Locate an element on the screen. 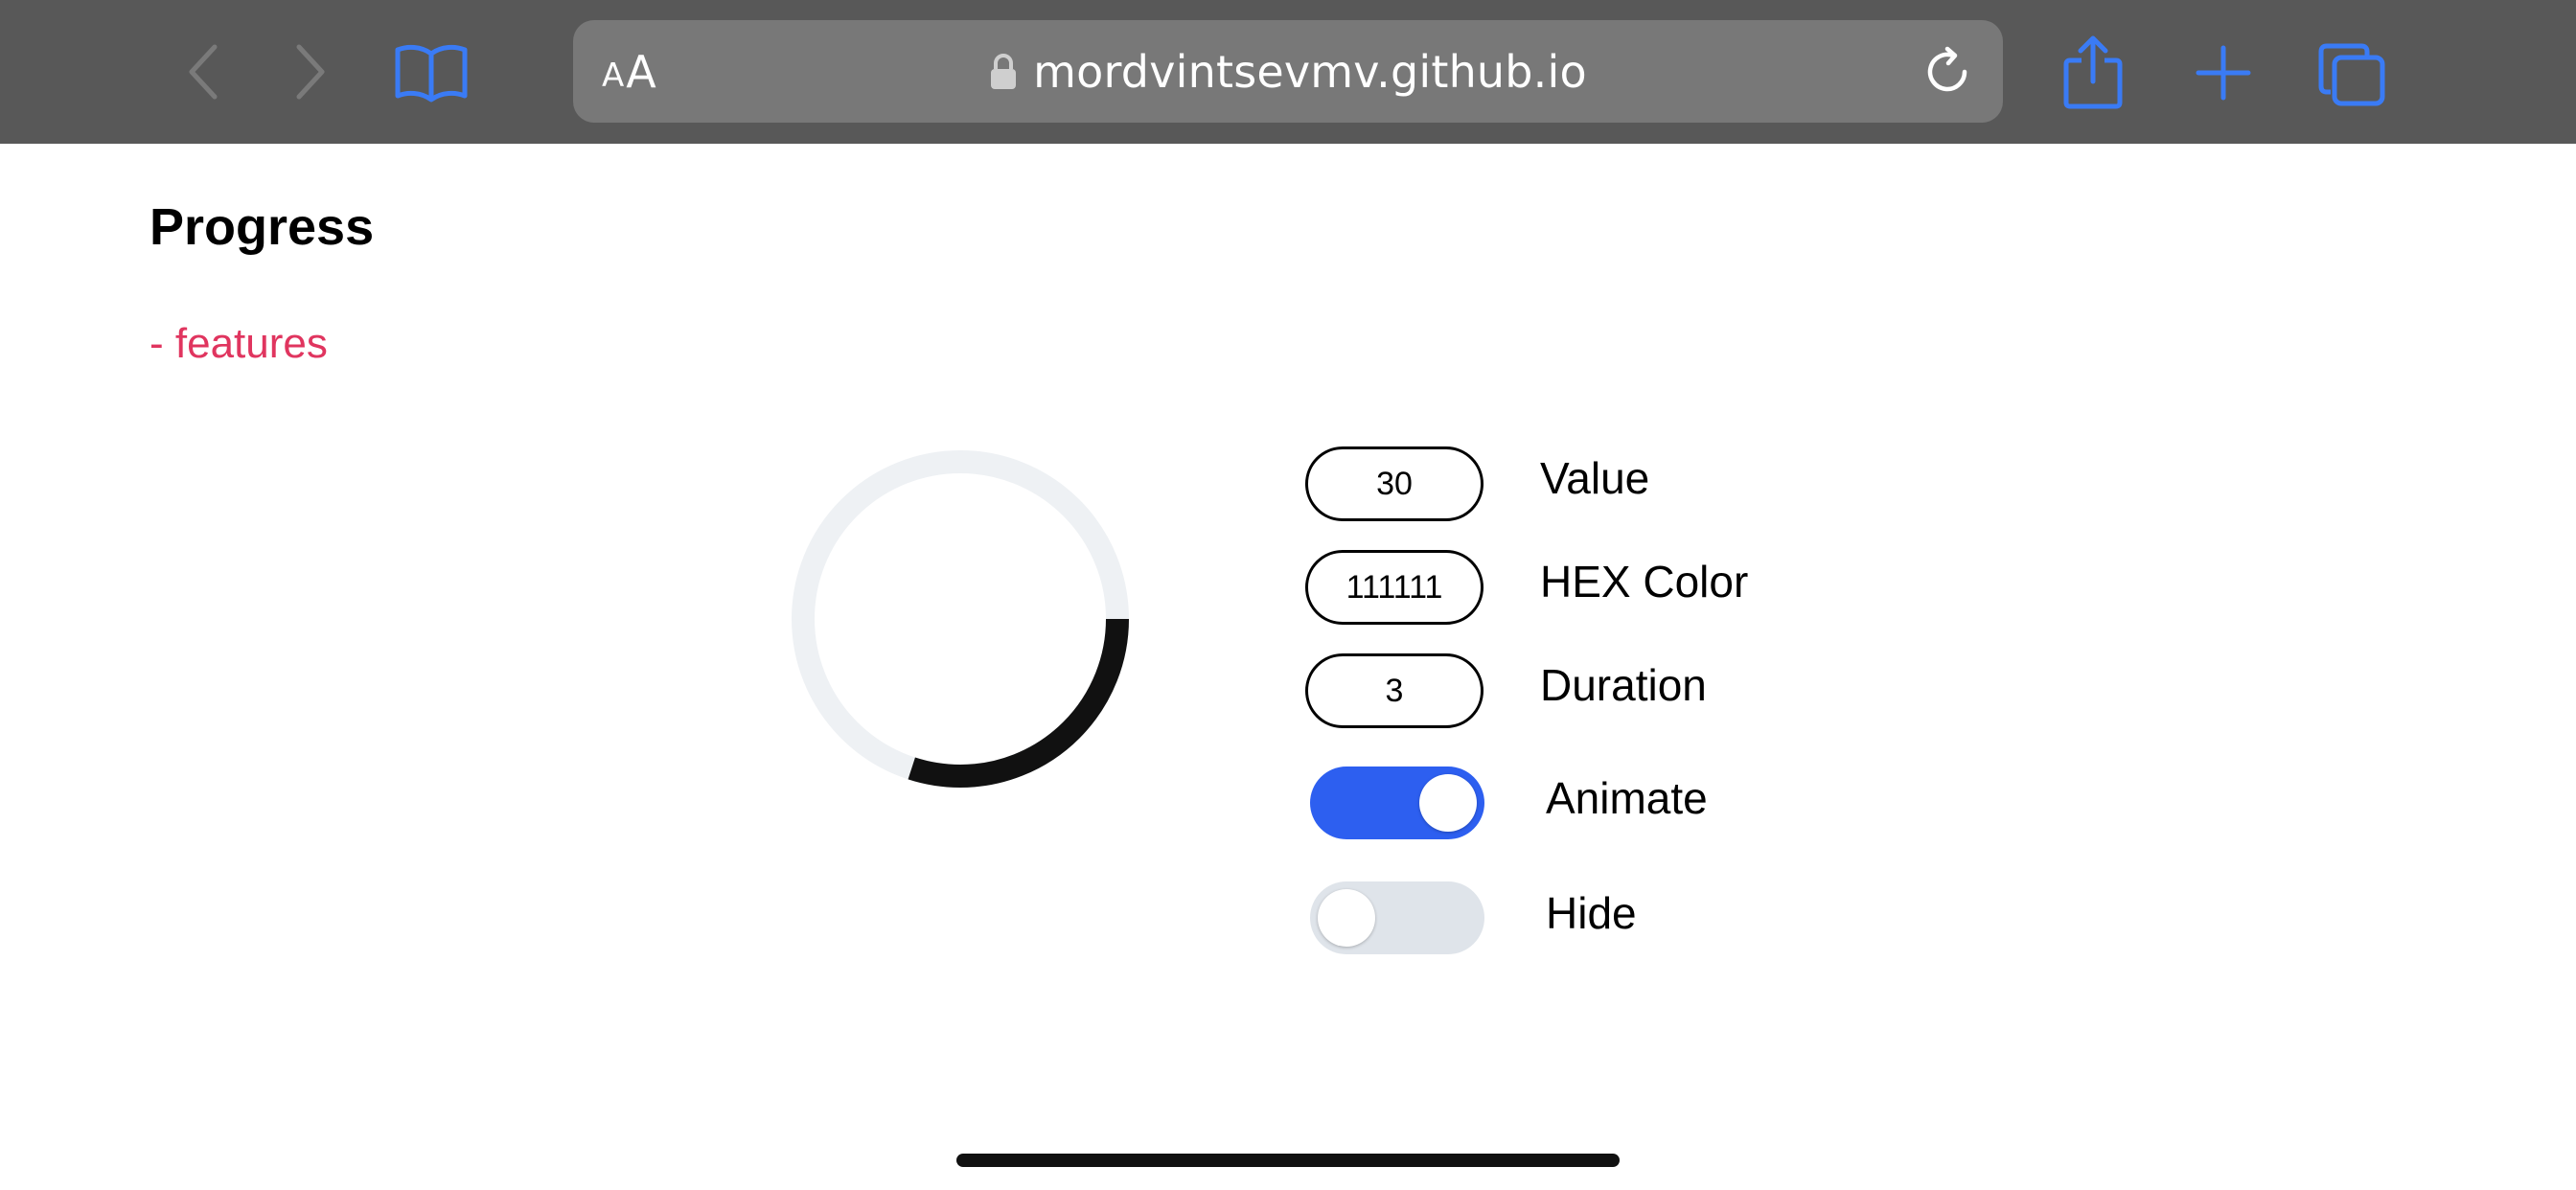 This screenshot has height=1190, width=2576. address-bar: A A mordvintsevmv.github.io is located at coordinates (1288, 72).